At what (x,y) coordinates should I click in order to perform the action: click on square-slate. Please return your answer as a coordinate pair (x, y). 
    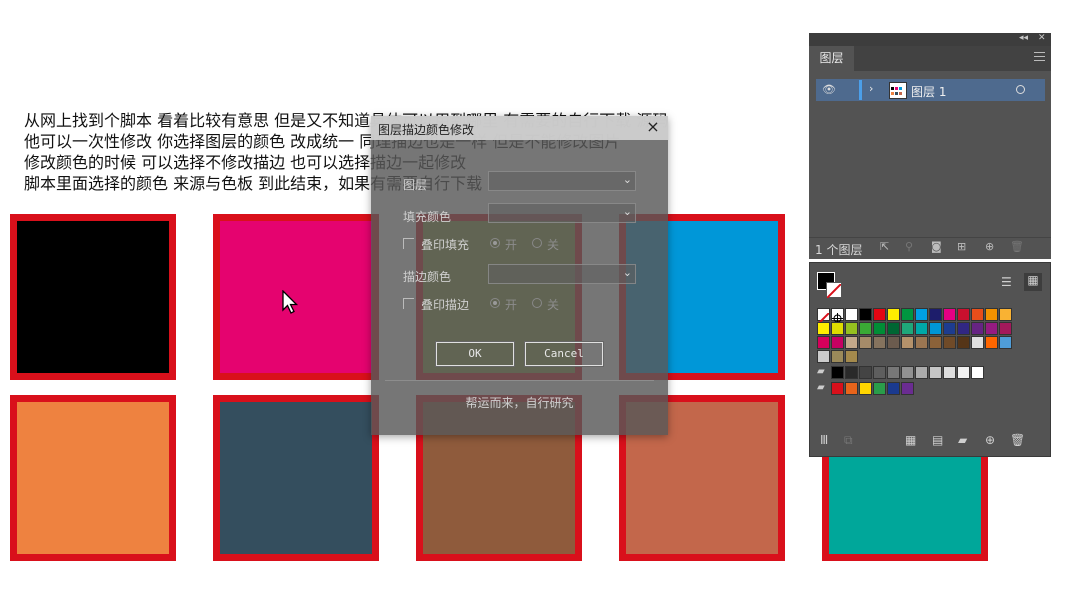
    Looking at the image, I should click on (296, 478).